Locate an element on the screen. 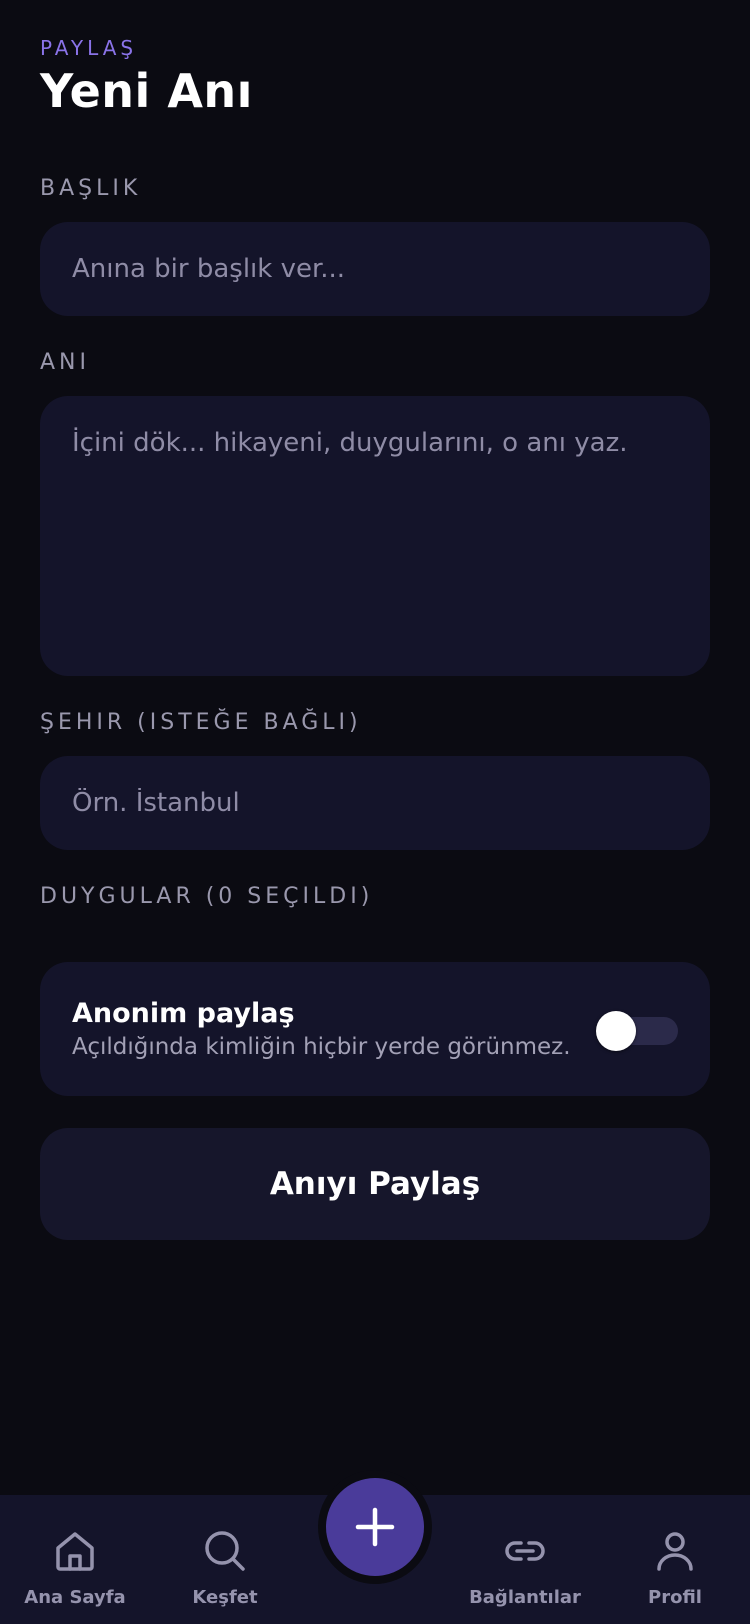 This screenshot has height=1624, width=750. anonymous-toggle is located at coordinates (637, 1031).